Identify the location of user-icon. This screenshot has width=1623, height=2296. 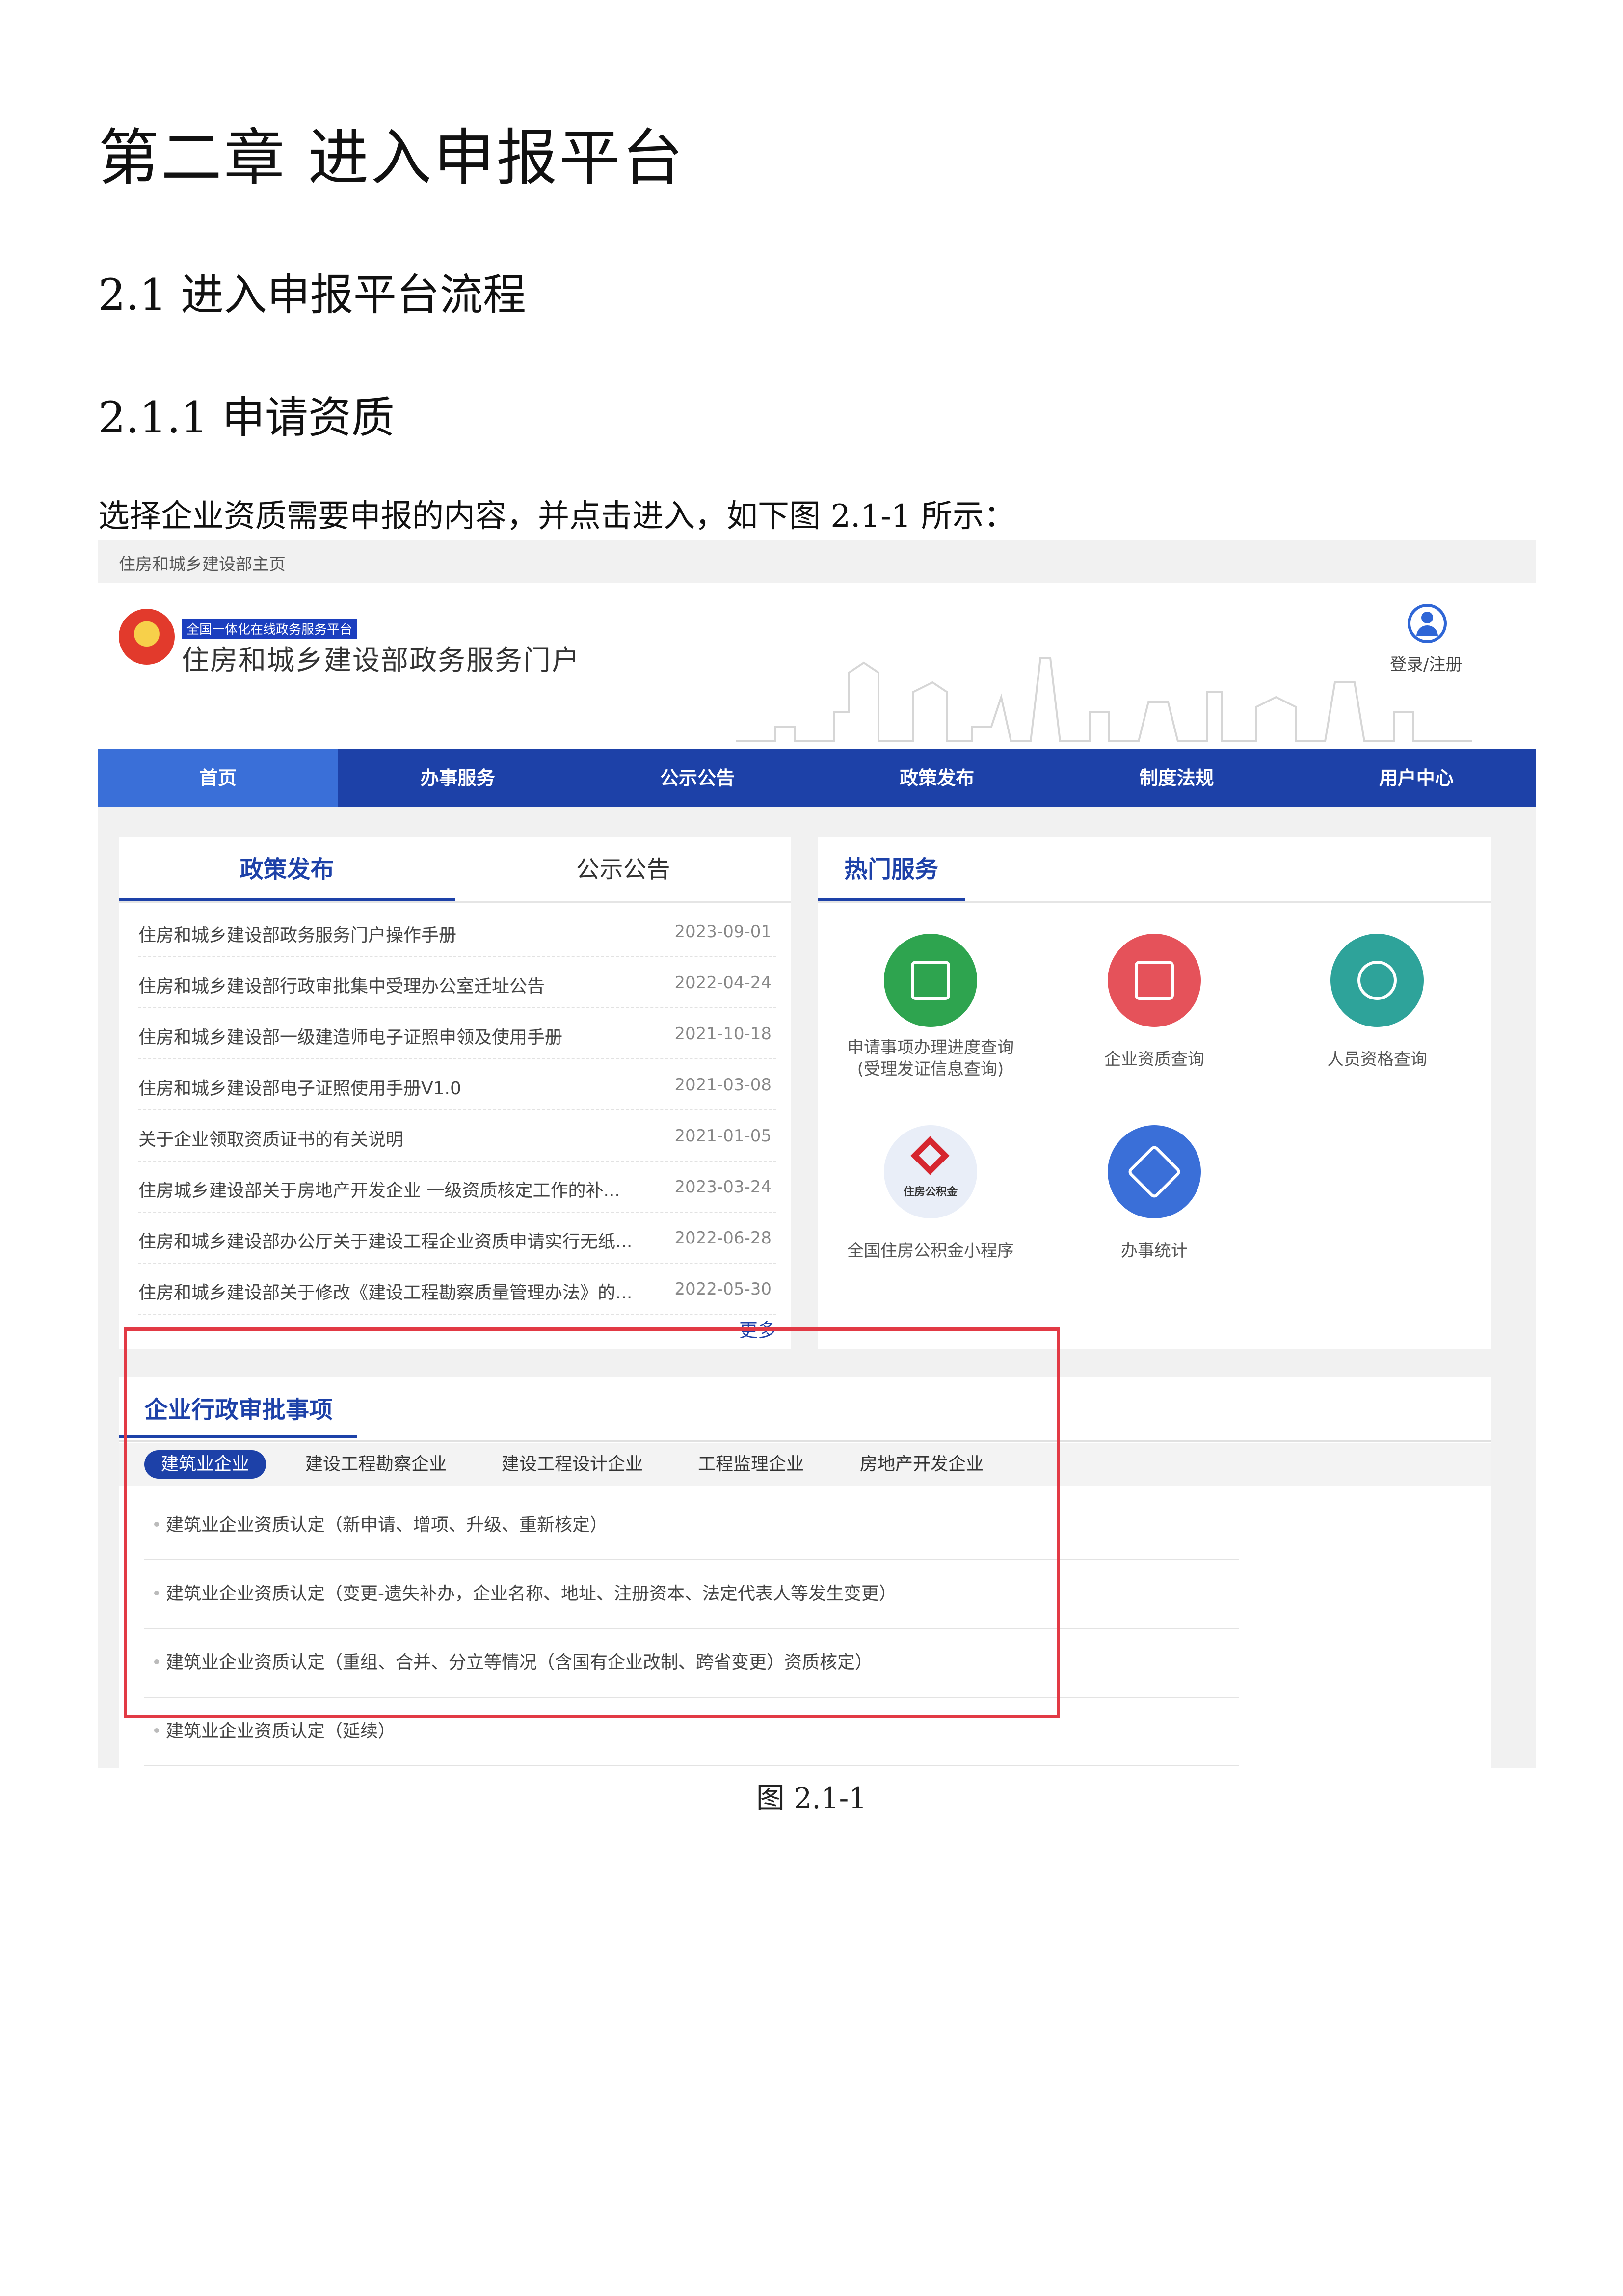
(1427, 623).